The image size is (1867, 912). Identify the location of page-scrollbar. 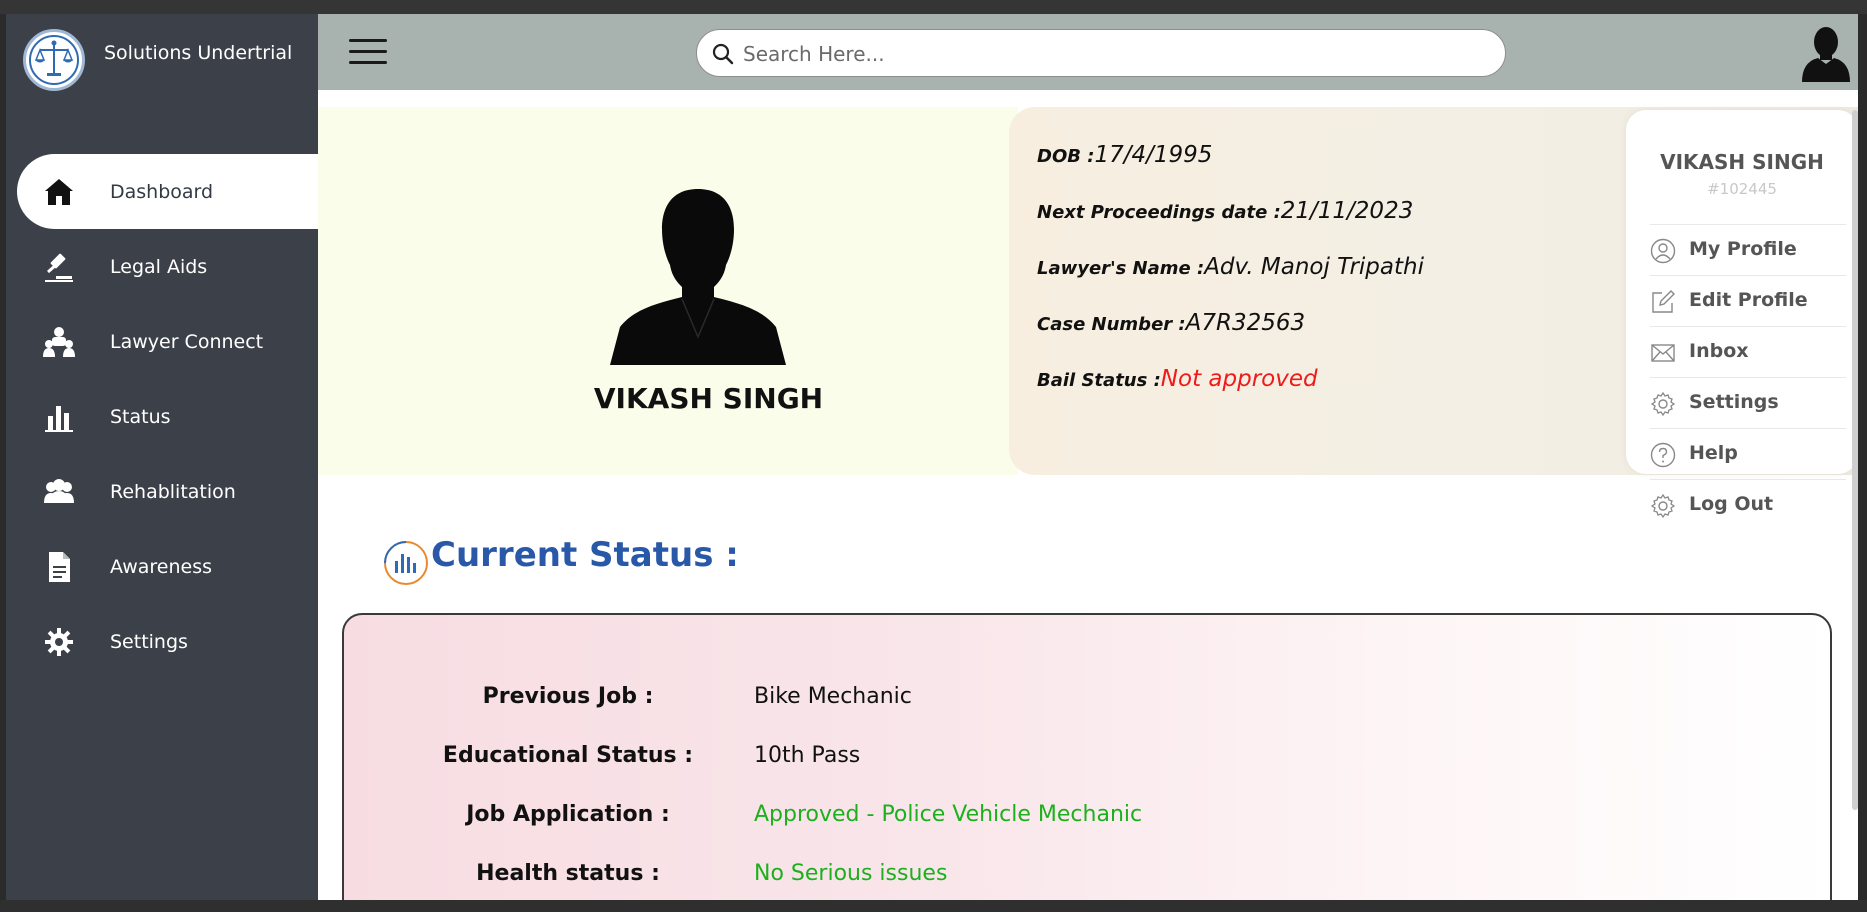
(1855, 460).